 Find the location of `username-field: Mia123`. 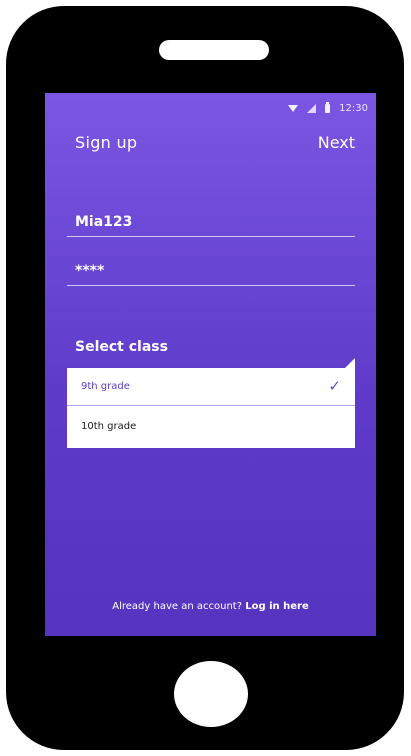

username-field: Mia123 is located at coordinates (211, 221).